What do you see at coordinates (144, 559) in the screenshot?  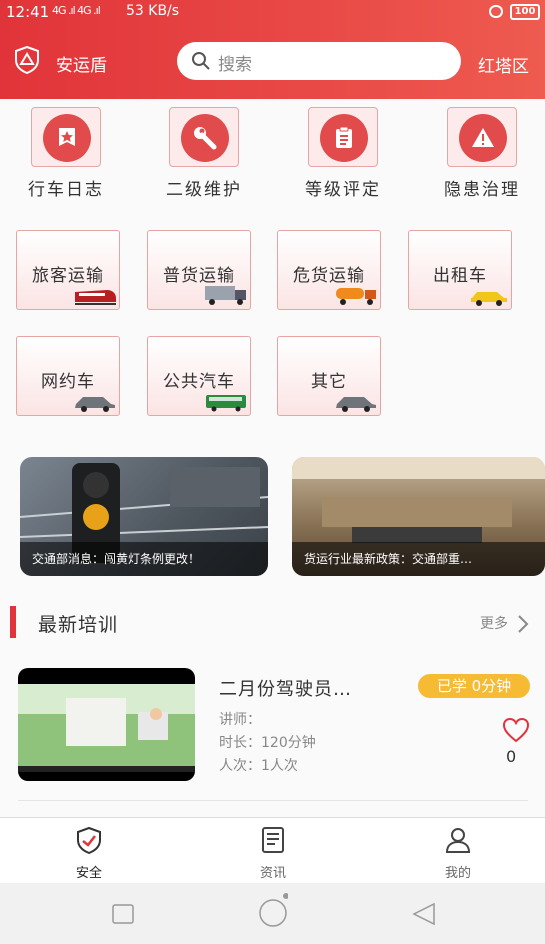 I see `news-caption: 交通部消息：闯黄灯条例更改！` at bounding box center [144, 559].